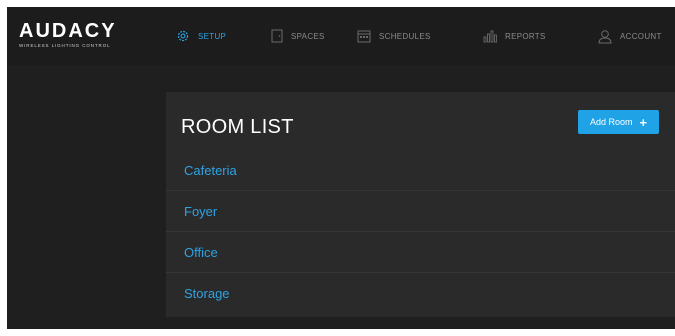  What do you see at coordinates (364, 36) in the screenshot?
I see `calendar-icon` at bounding box center [364, 36].